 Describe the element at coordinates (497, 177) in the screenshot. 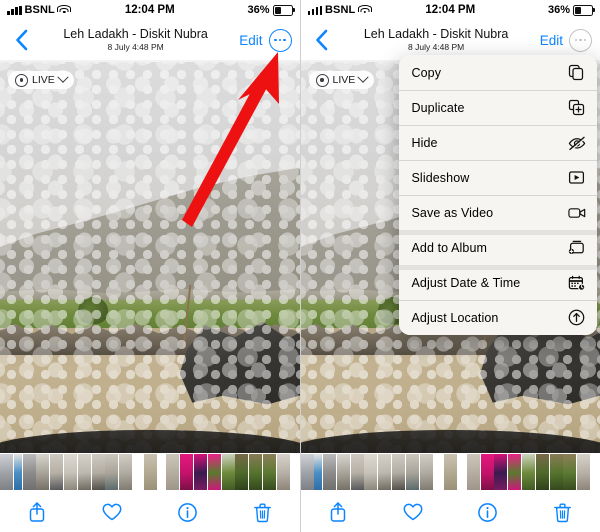

I see `menu-item-slideshow: Slideshow` at that location.